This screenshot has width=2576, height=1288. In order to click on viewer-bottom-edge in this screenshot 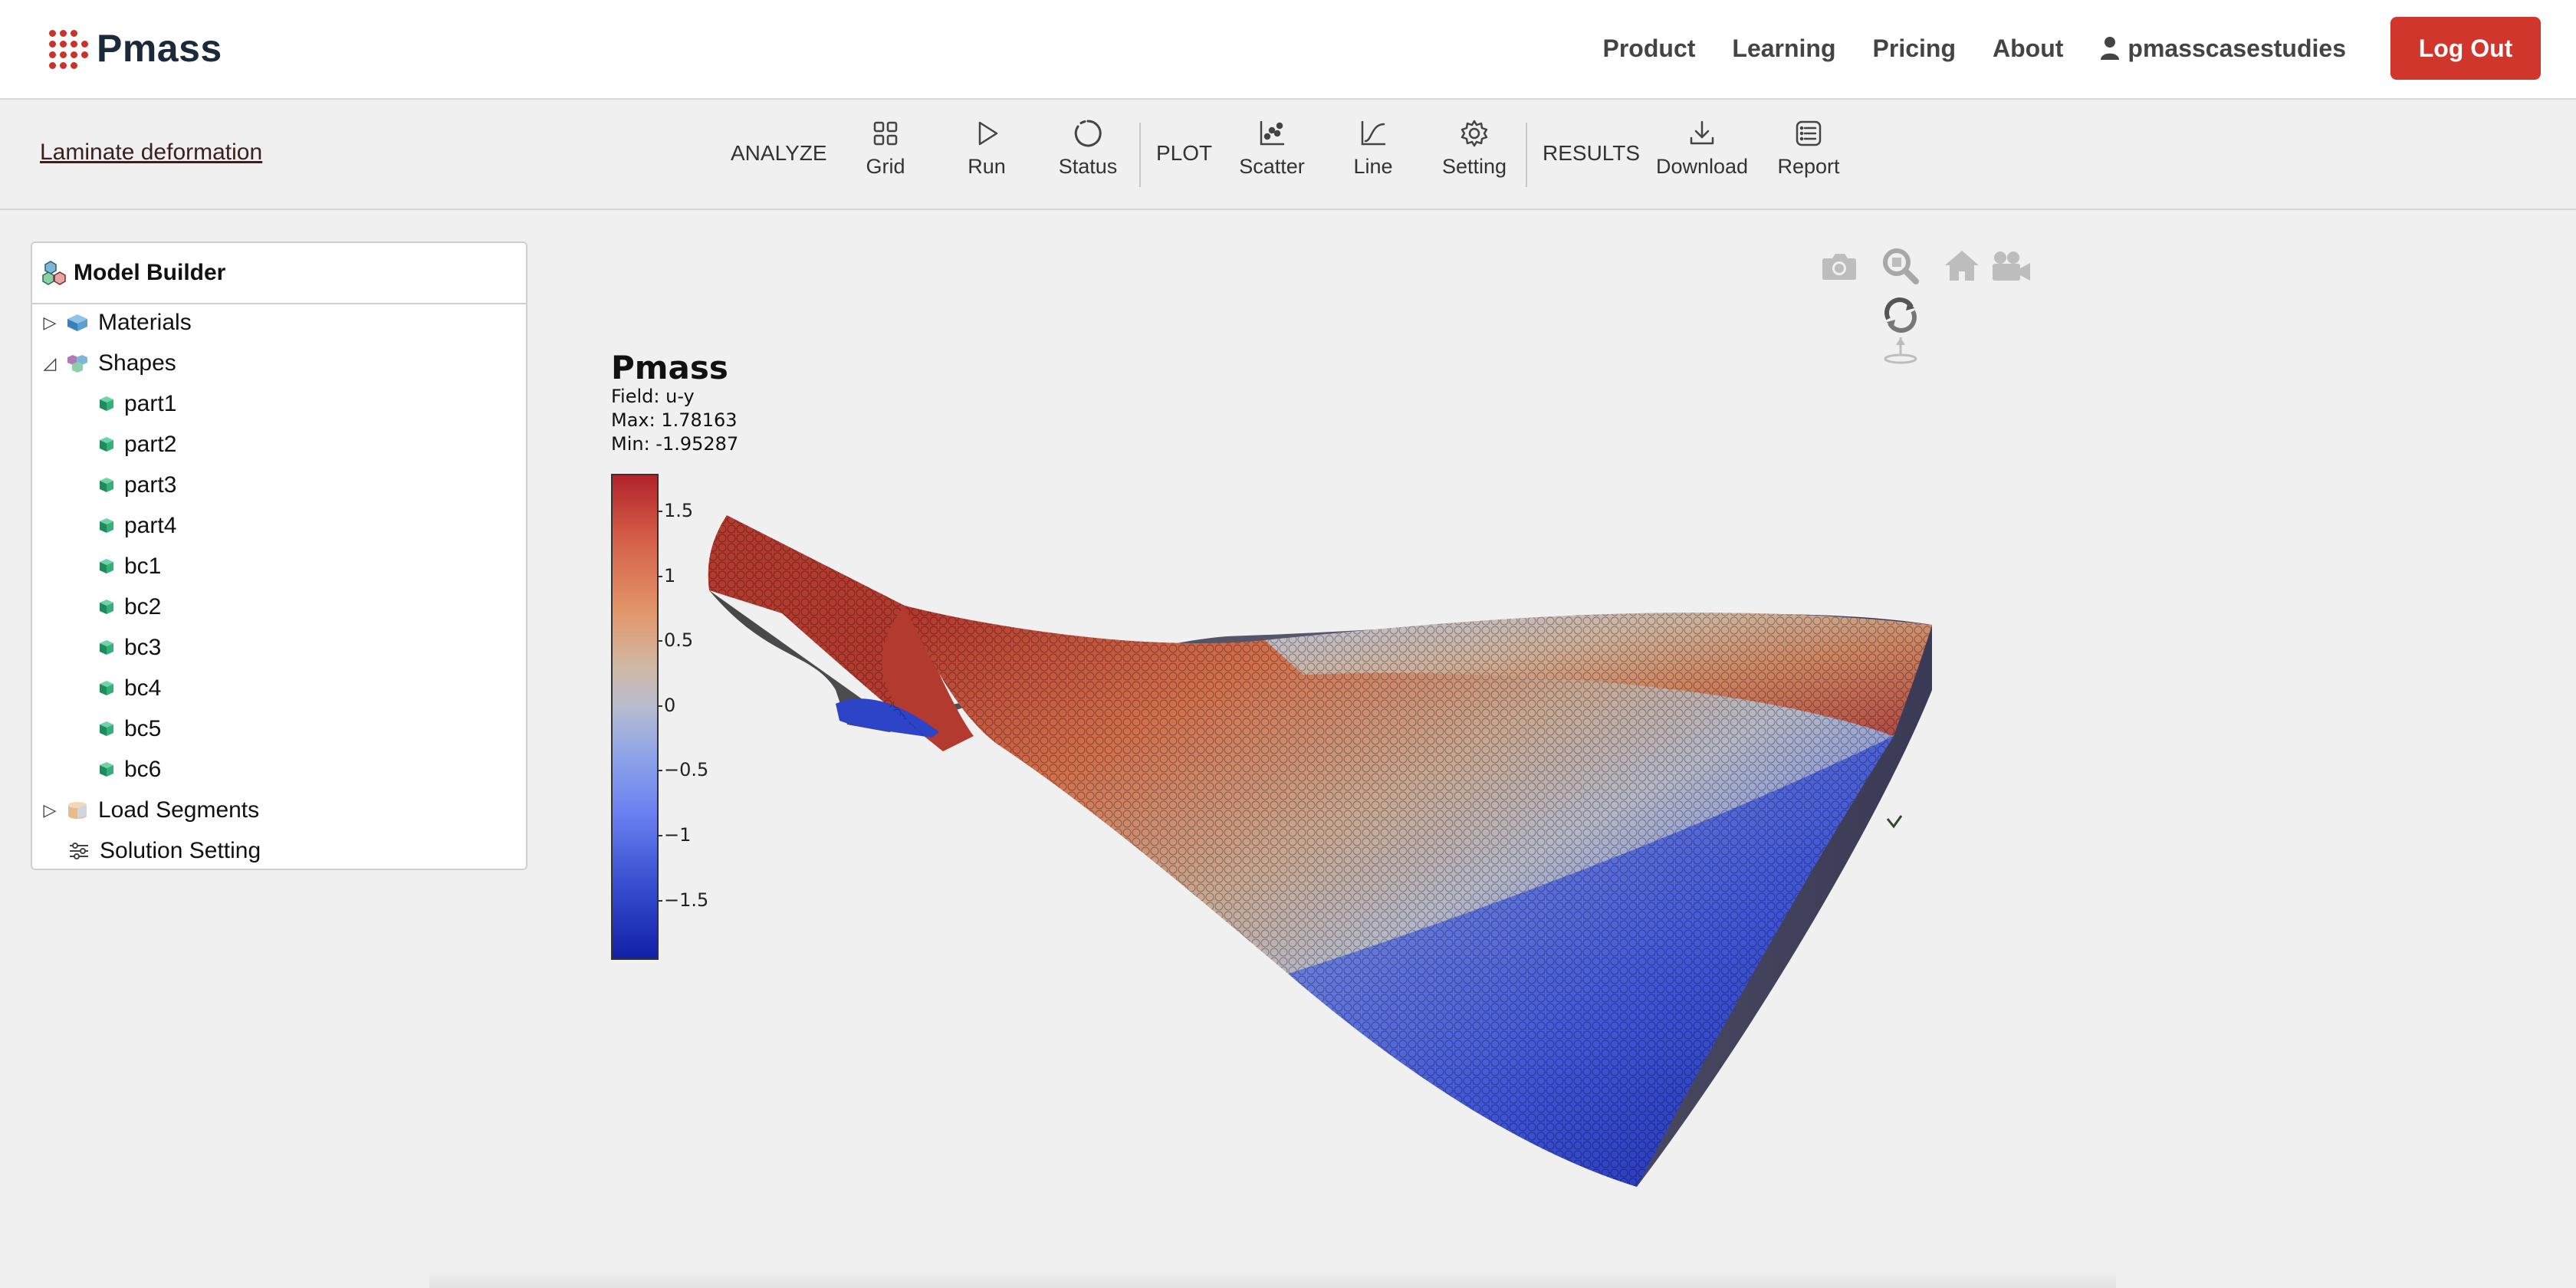, I will do `click(1273, 1279)`.